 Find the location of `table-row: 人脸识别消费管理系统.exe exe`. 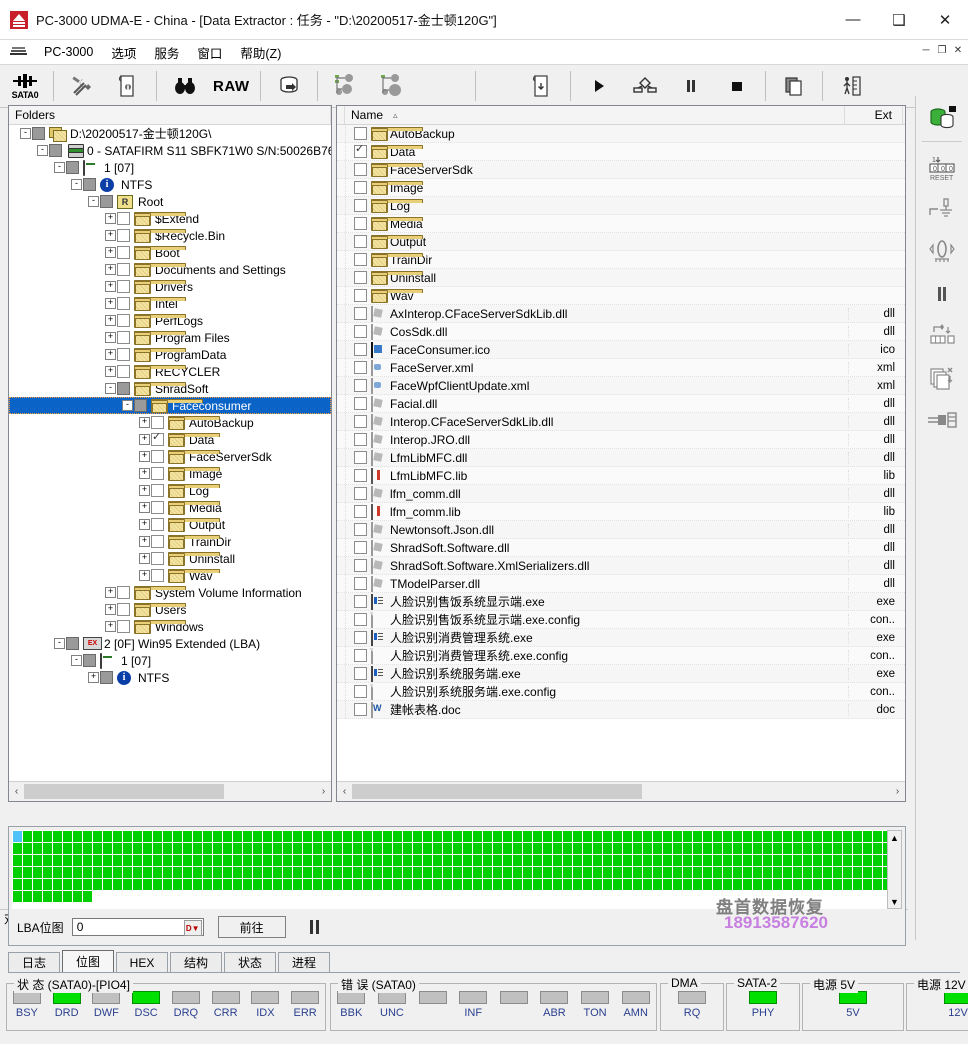

table-row: 人脸识别消费管理系统.exe exe is located at coordinates (621, 638).